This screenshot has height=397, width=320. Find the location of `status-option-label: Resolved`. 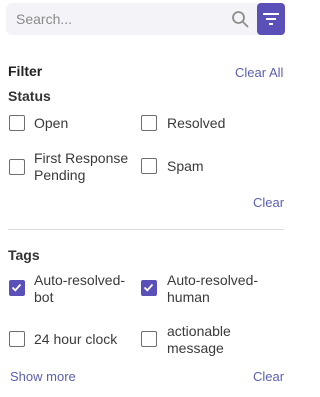

status-option-label: Resolved is located at coordinates (196, 123).